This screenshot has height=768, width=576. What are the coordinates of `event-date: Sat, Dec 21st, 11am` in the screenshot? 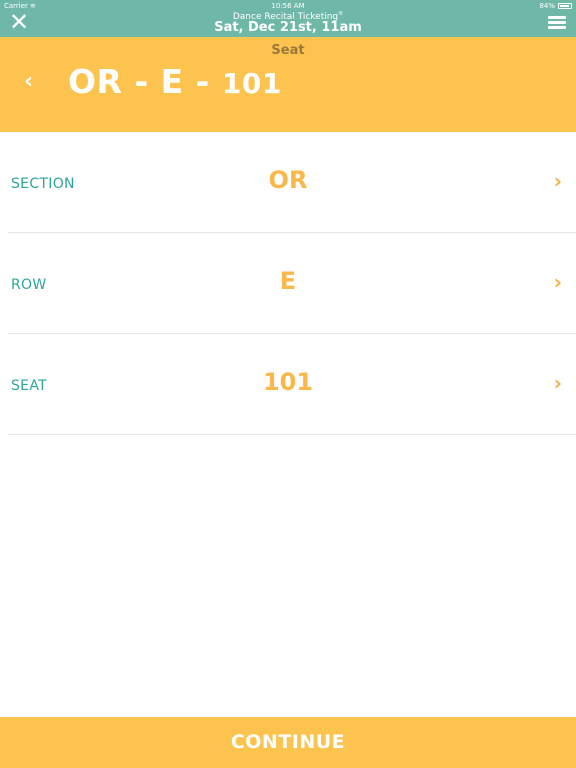 It's located at (288, 27).